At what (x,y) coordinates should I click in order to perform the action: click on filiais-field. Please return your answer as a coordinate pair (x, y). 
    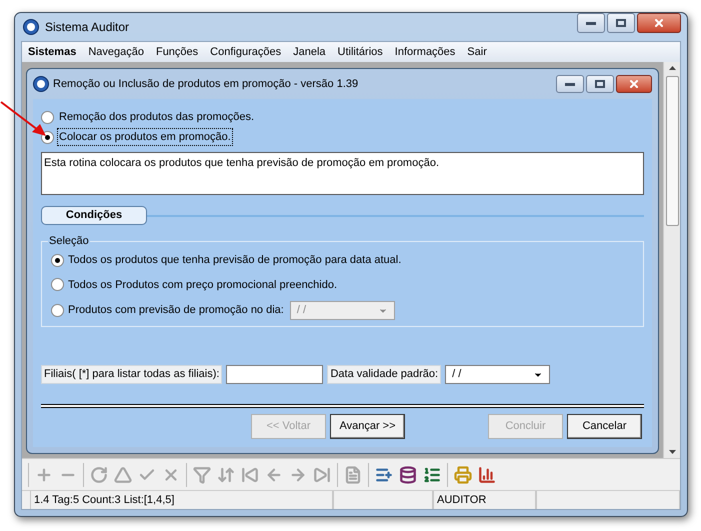
    Looking at the image, I should click on (275, 374).